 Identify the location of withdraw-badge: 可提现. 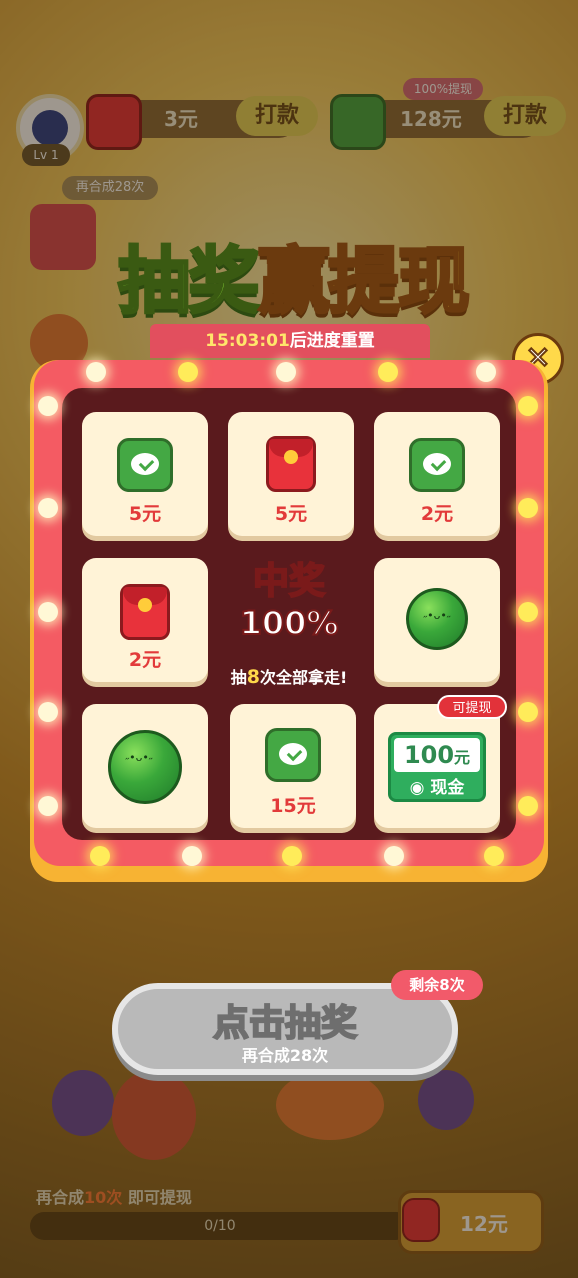
(472, 707).